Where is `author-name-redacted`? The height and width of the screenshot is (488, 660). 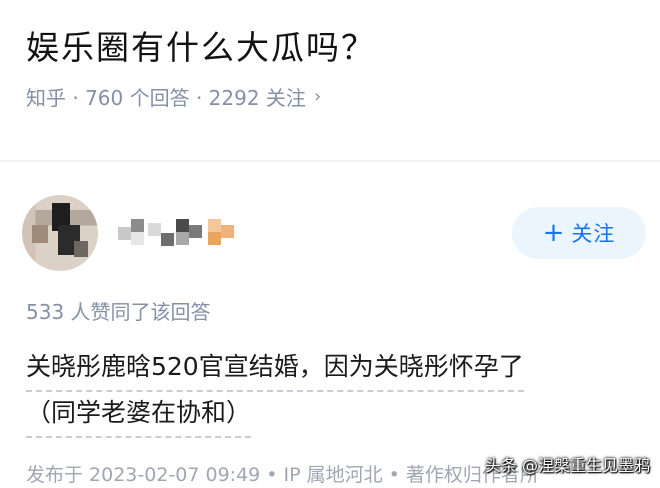 author-name-redacted is located at coordinates (183, 230).